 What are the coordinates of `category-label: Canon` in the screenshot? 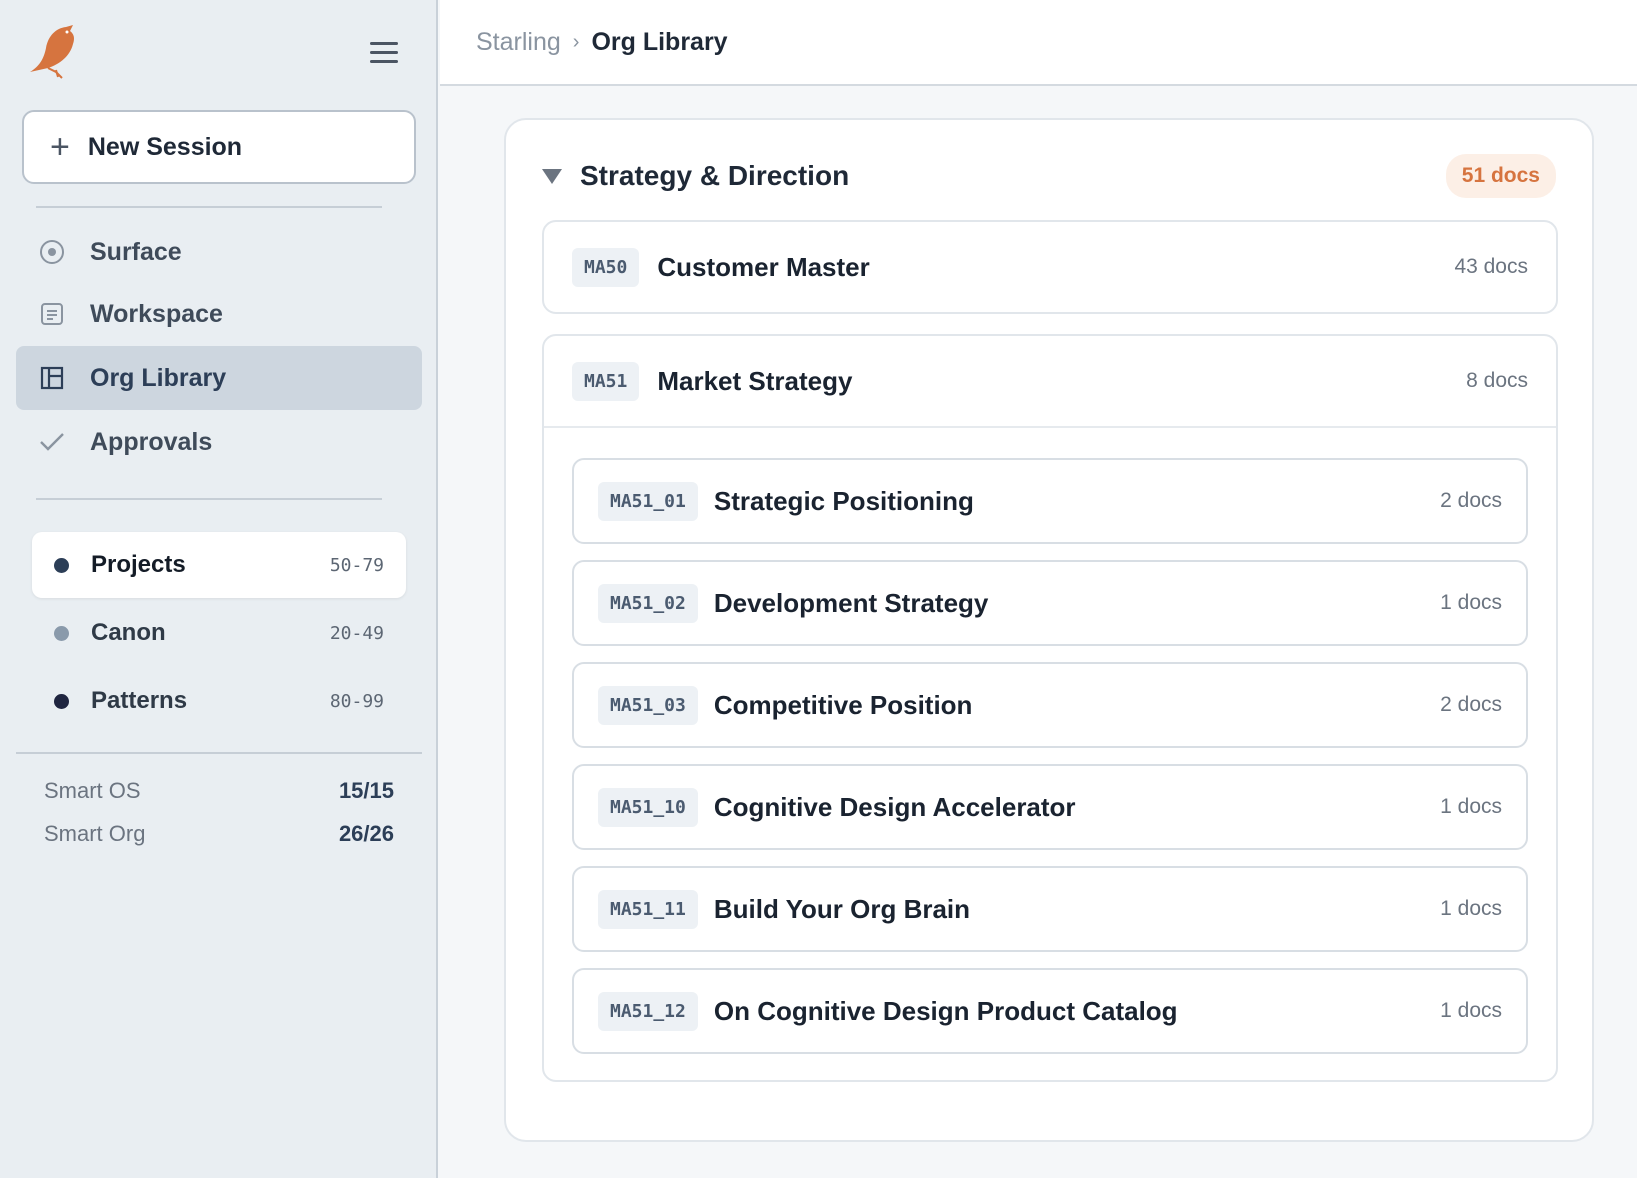 It's located at (128, 632).